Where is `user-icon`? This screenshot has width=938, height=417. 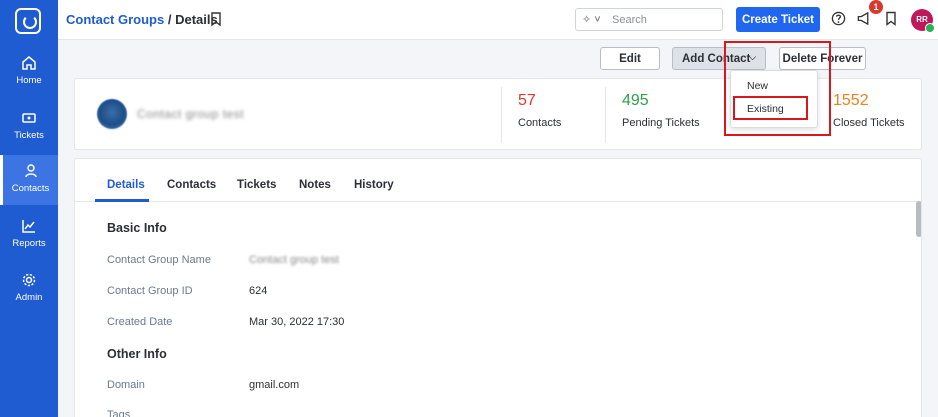
user-icon is located at coordinates (30, 171).